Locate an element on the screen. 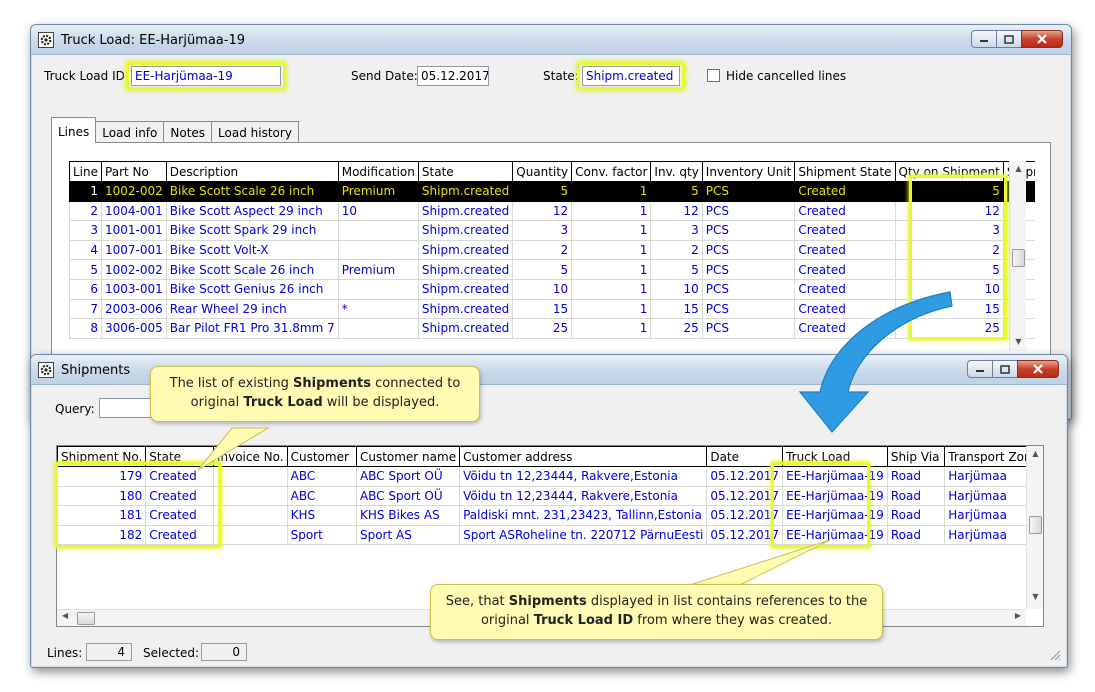  shipments-hscroll-thumb is located at coordinates (86, 618).